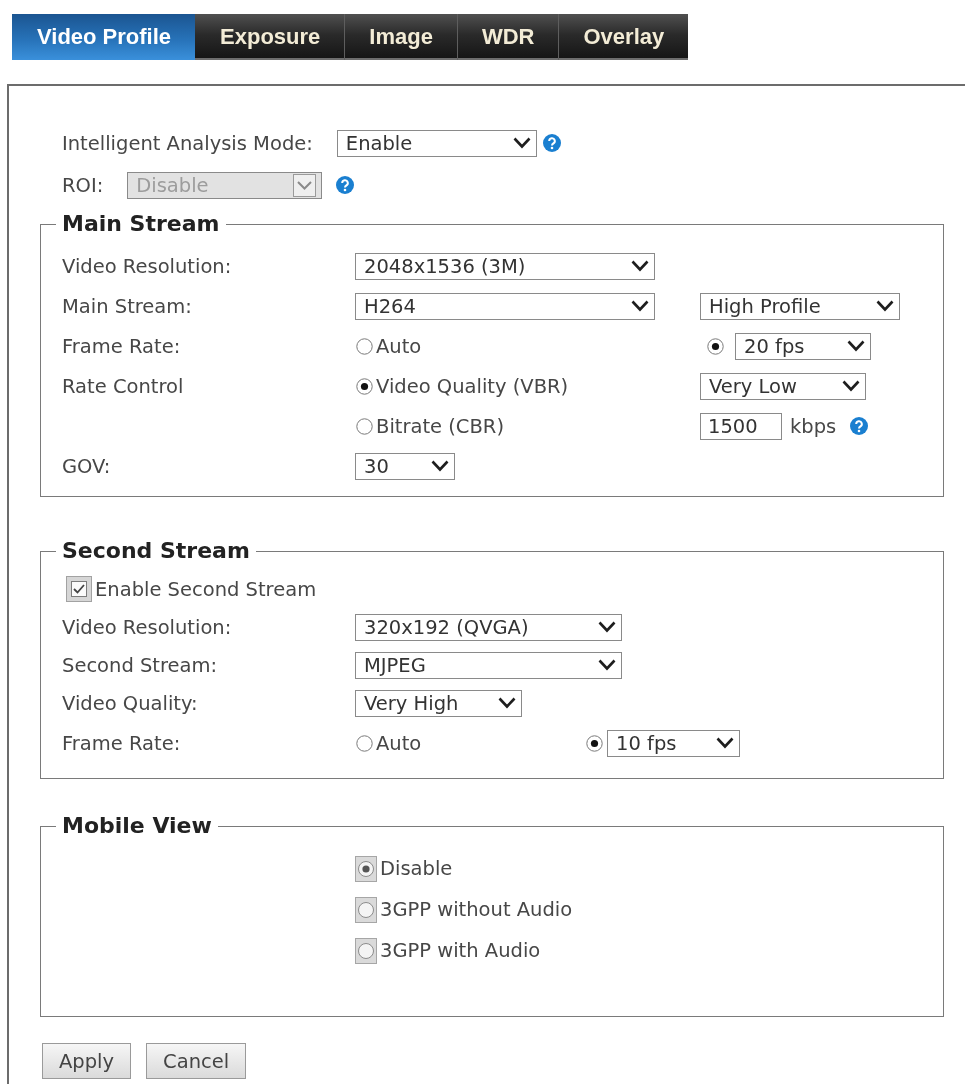 This screenshot has height=1084, width=965. What do you see at coordinates (783, 386) in the screenshot?
I see `dropdown: Very Low` at bounding box center [783, 386].